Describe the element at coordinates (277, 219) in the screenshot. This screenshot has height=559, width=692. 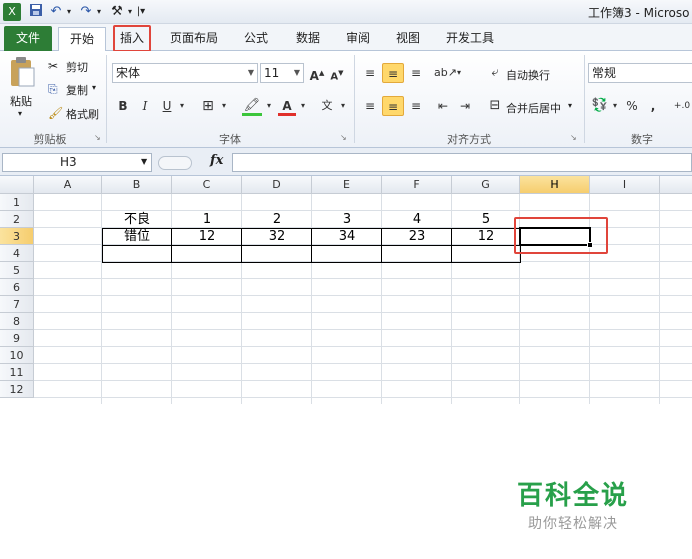
I see `table-cell: 2` at that location.